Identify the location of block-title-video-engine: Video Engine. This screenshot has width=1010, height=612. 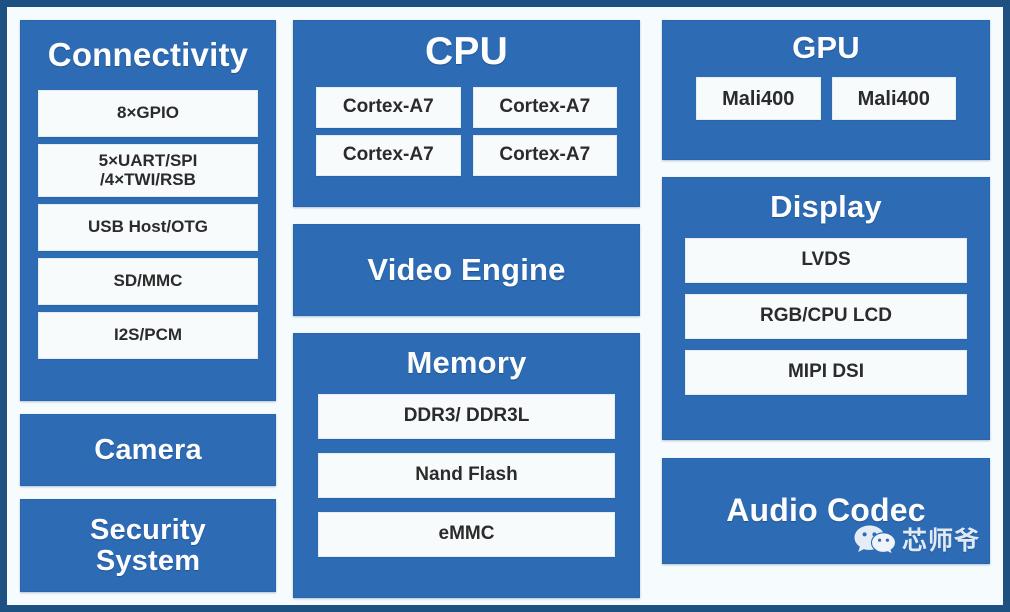
(466, 269).